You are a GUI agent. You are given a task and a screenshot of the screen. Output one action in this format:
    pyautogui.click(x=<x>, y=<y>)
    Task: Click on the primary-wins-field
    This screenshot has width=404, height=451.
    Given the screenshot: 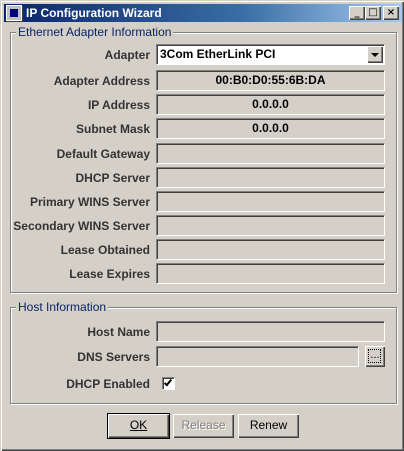 What is the action you would take?
    pyautogui.click(x=270, y=201)
    